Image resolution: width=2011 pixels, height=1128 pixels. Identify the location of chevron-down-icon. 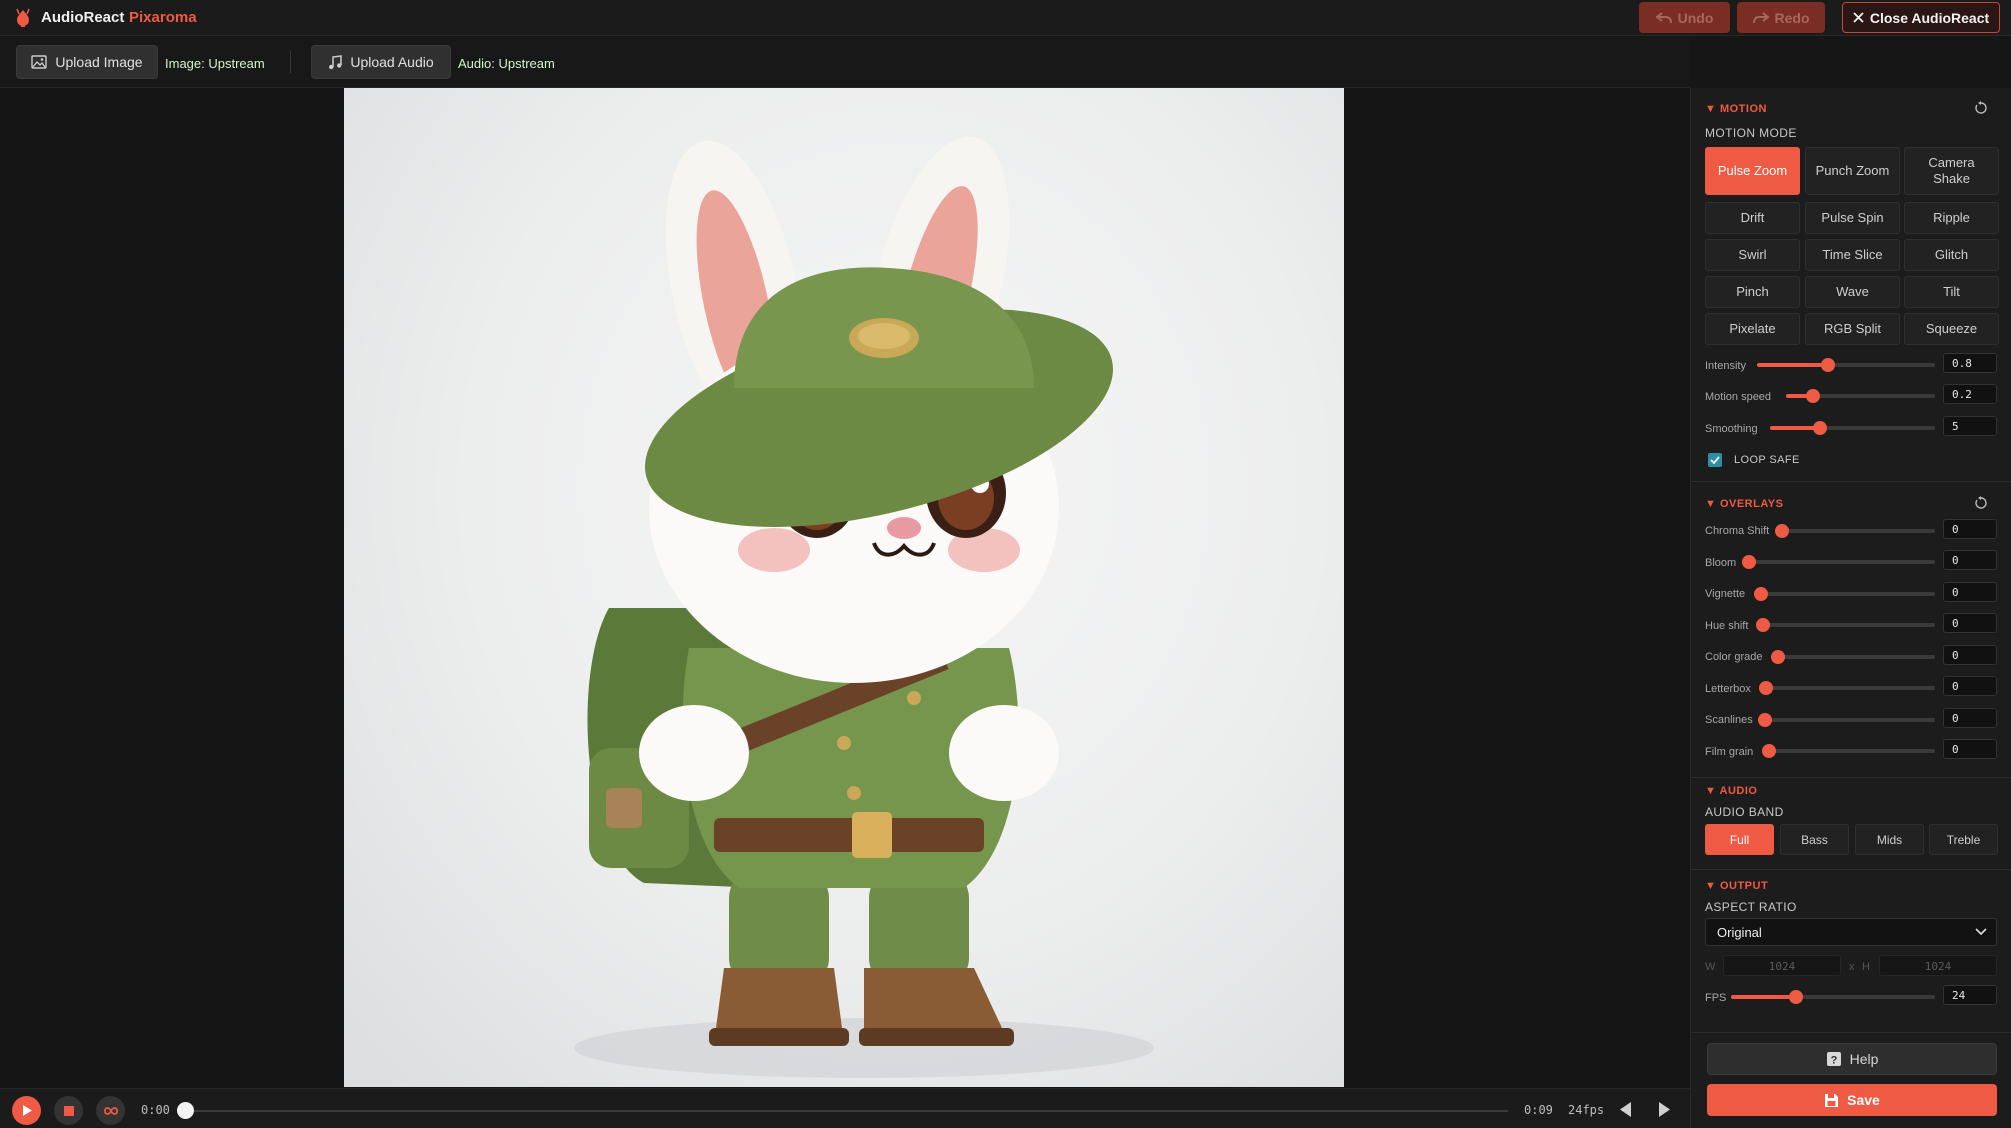
(1981, 932).